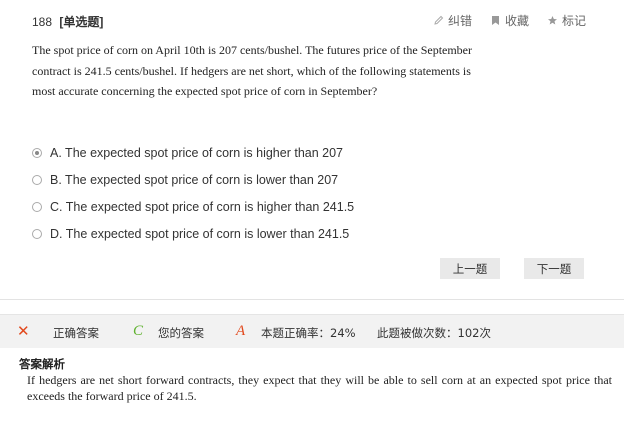 The height and width of the screenshot is (421, 624). I want to click on report-error-label: 纠错, so click(459, 21).